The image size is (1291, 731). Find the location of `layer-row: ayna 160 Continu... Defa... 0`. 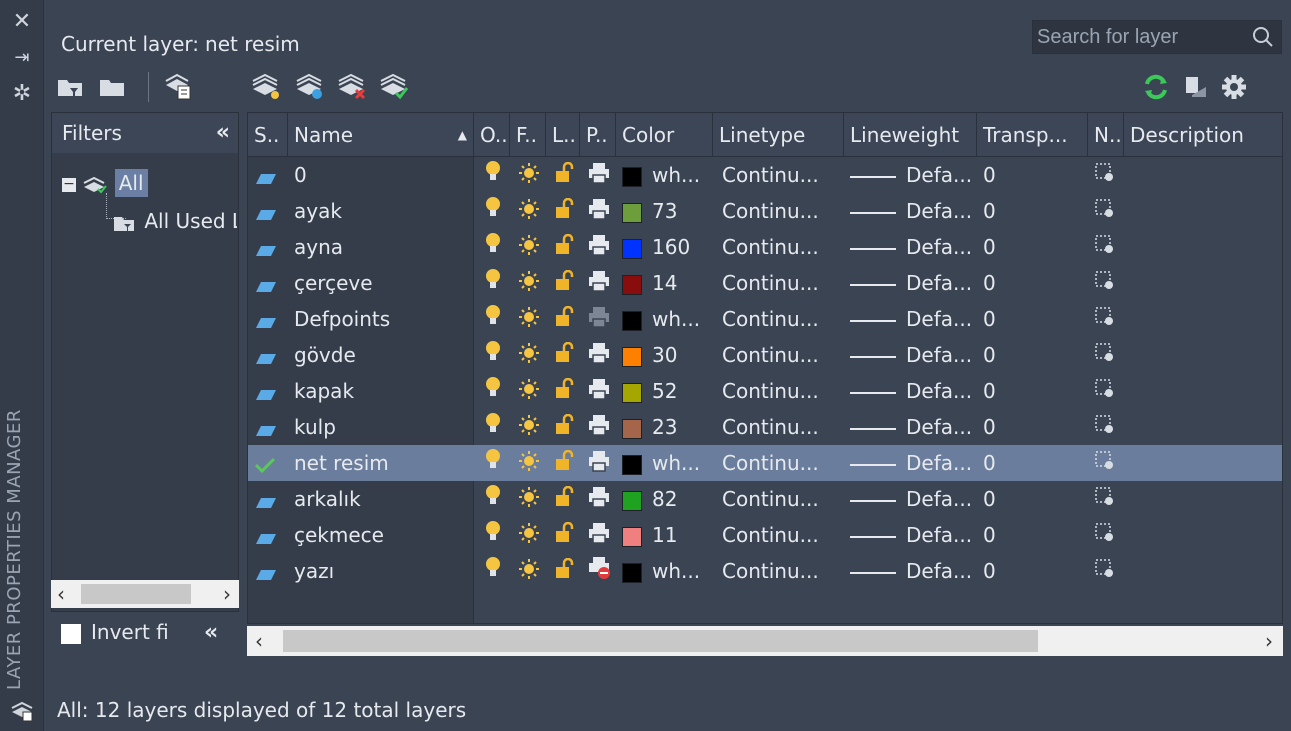

layer-row: ayna 160 Continu... Defa... 0 is located at coordinates (765, 247).